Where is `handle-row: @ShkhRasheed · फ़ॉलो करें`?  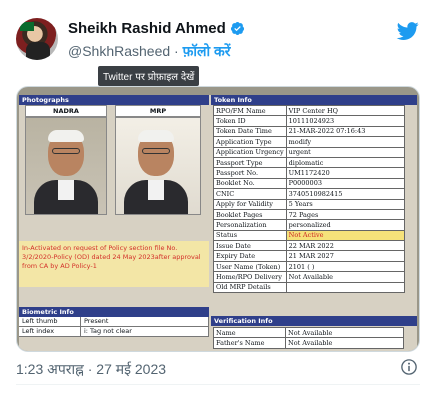
handle-row: @ShkhRasheed · फ़ॉलो करें is located at coordinates (149, 51).